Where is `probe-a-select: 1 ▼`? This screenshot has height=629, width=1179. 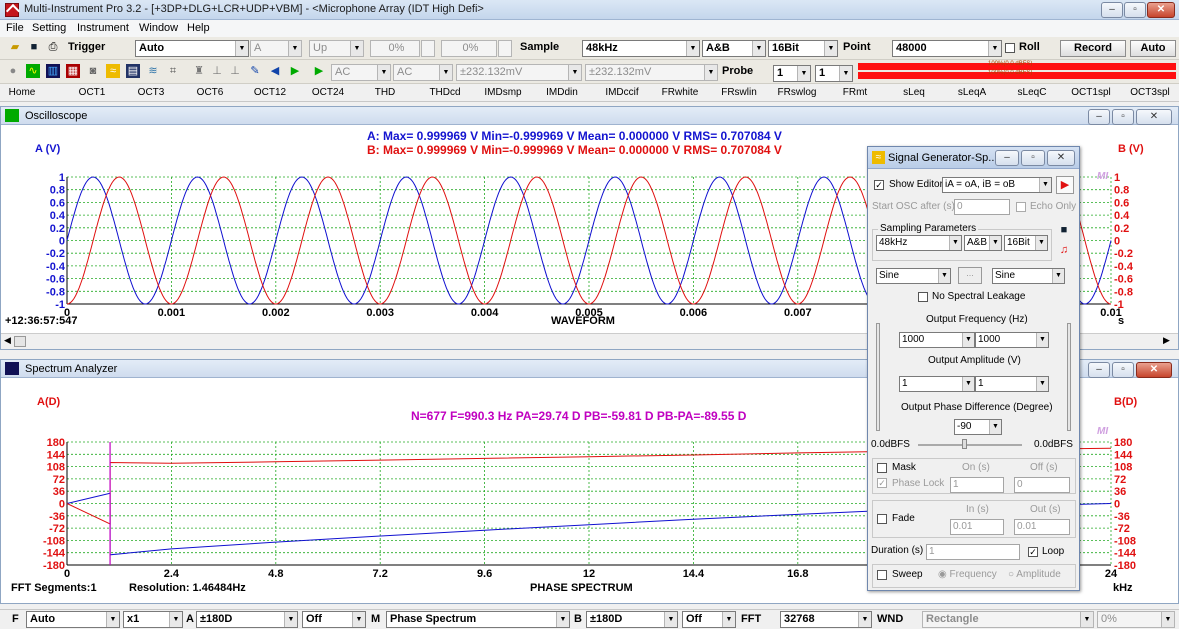
probe-a-select: 1 ▼ is located at coordinates (792, 73).